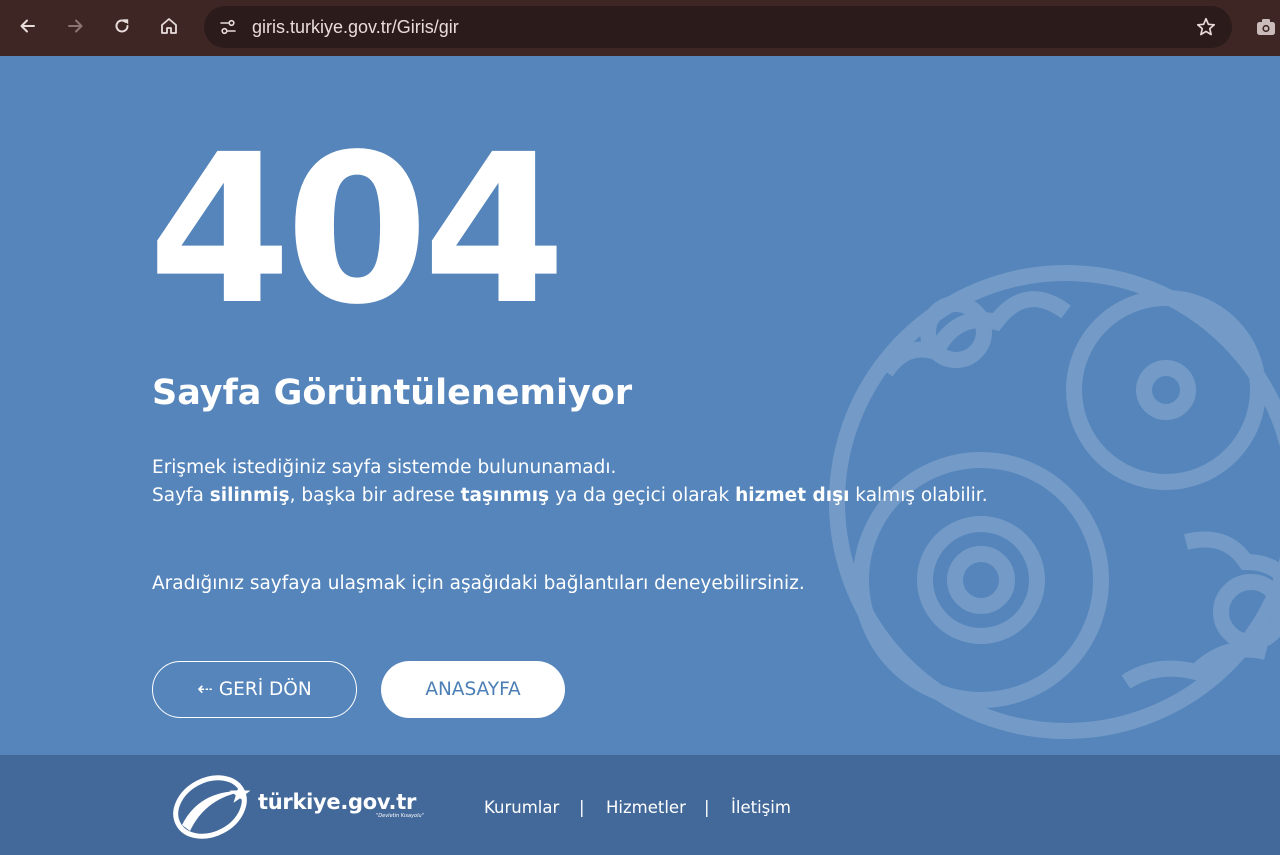 This screenshot has height=855, width=1280. I want to click on browser-toolbar: giris.turkiye.gov.tr/Giris/gir, so click(640, 28).